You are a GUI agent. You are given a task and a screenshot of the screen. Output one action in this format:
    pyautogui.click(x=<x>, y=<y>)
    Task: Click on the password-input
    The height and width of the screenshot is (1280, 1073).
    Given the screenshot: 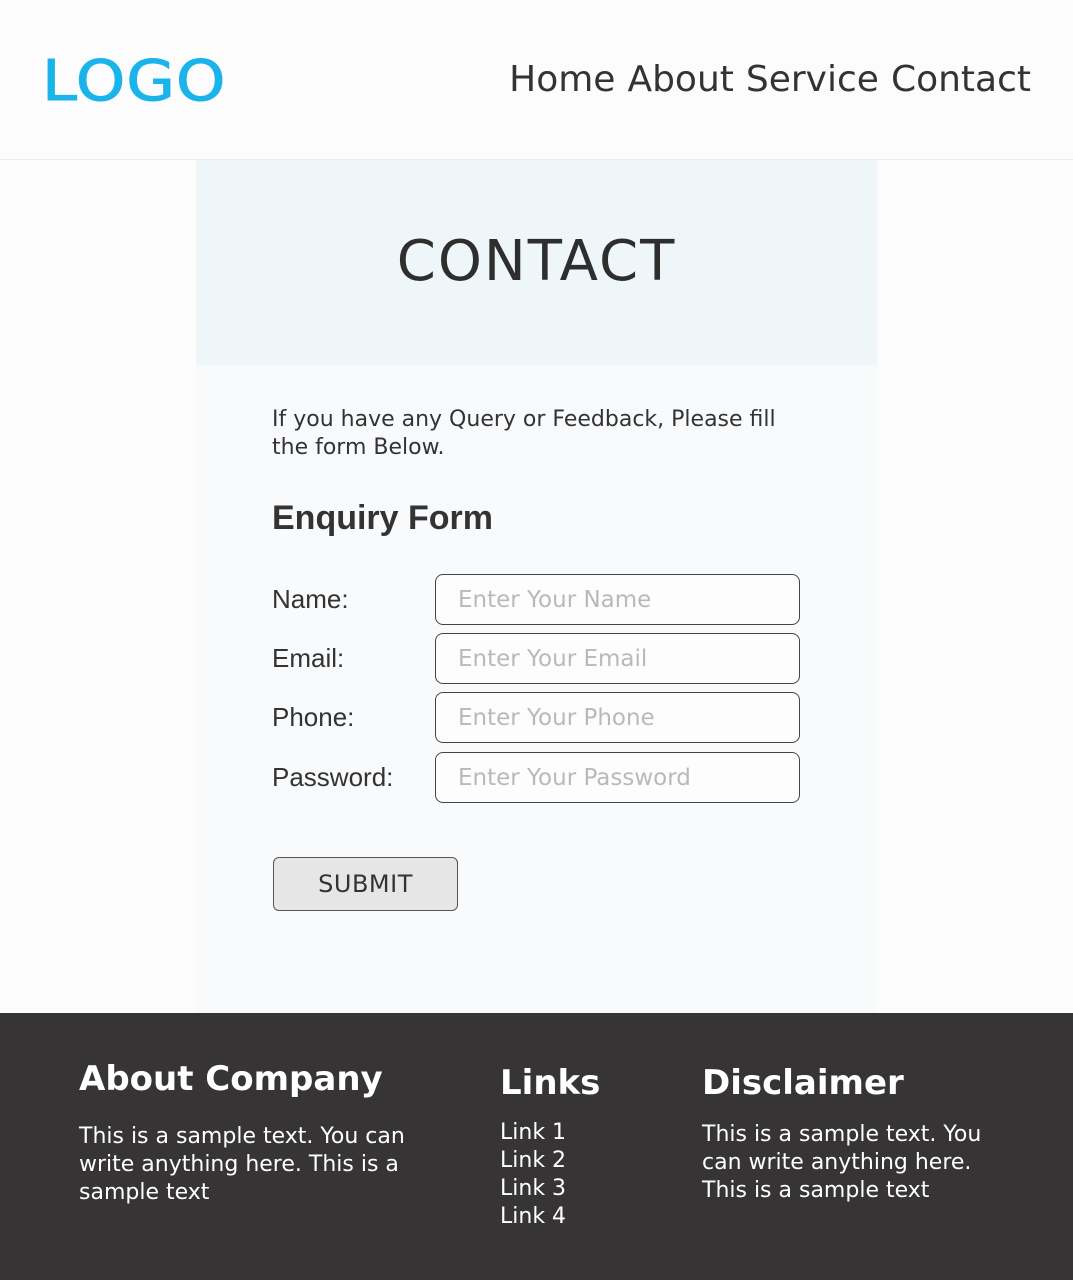 What is the action you would take?
    pyautogui.click(x=617, y=777)
    